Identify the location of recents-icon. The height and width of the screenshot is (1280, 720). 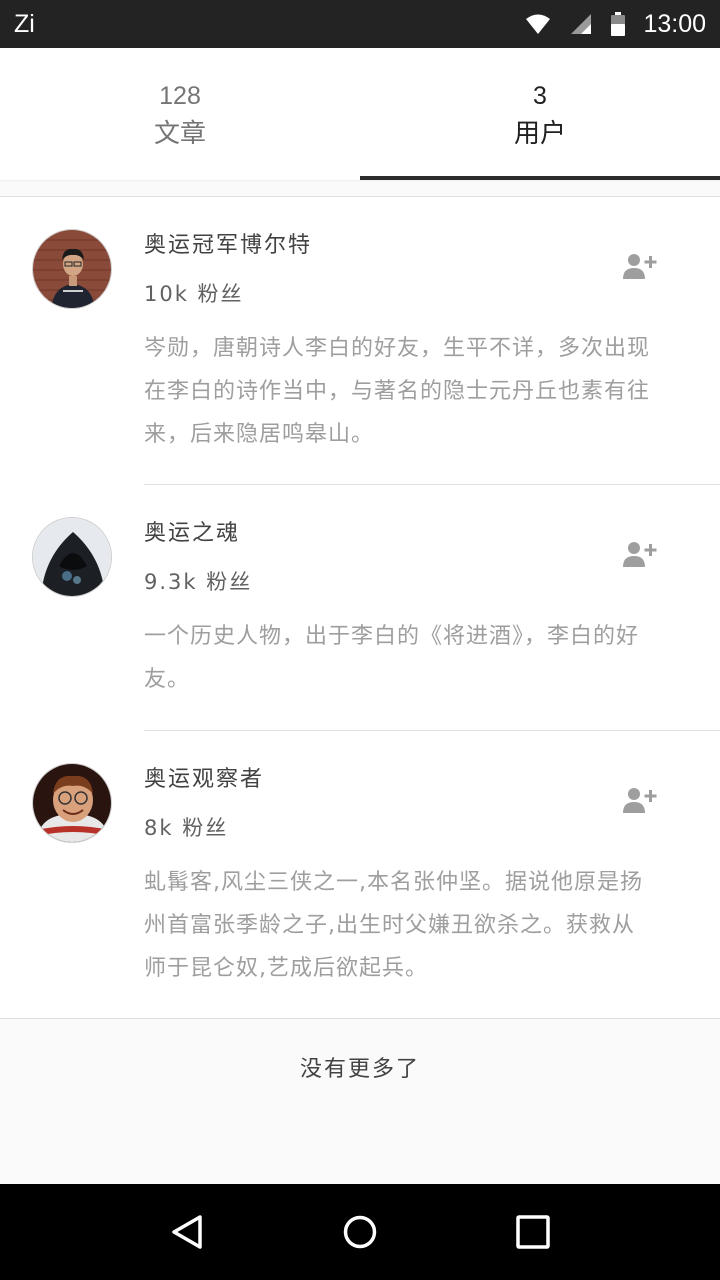
(533, 1232).